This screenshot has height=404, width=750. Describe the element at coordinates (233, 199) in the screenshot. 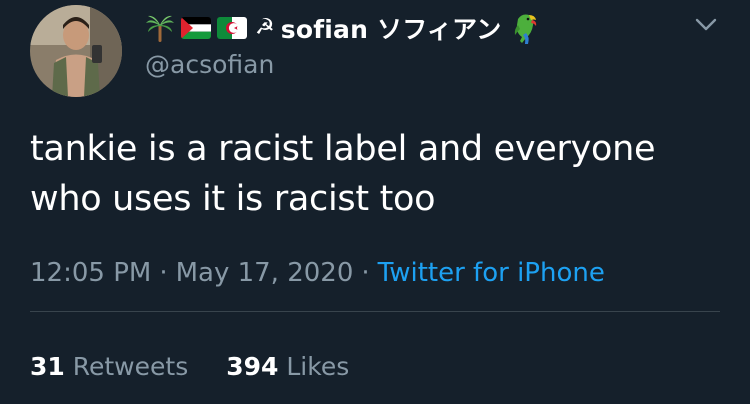

I see `tweet-text-line: who uses it is racist too` at that location.